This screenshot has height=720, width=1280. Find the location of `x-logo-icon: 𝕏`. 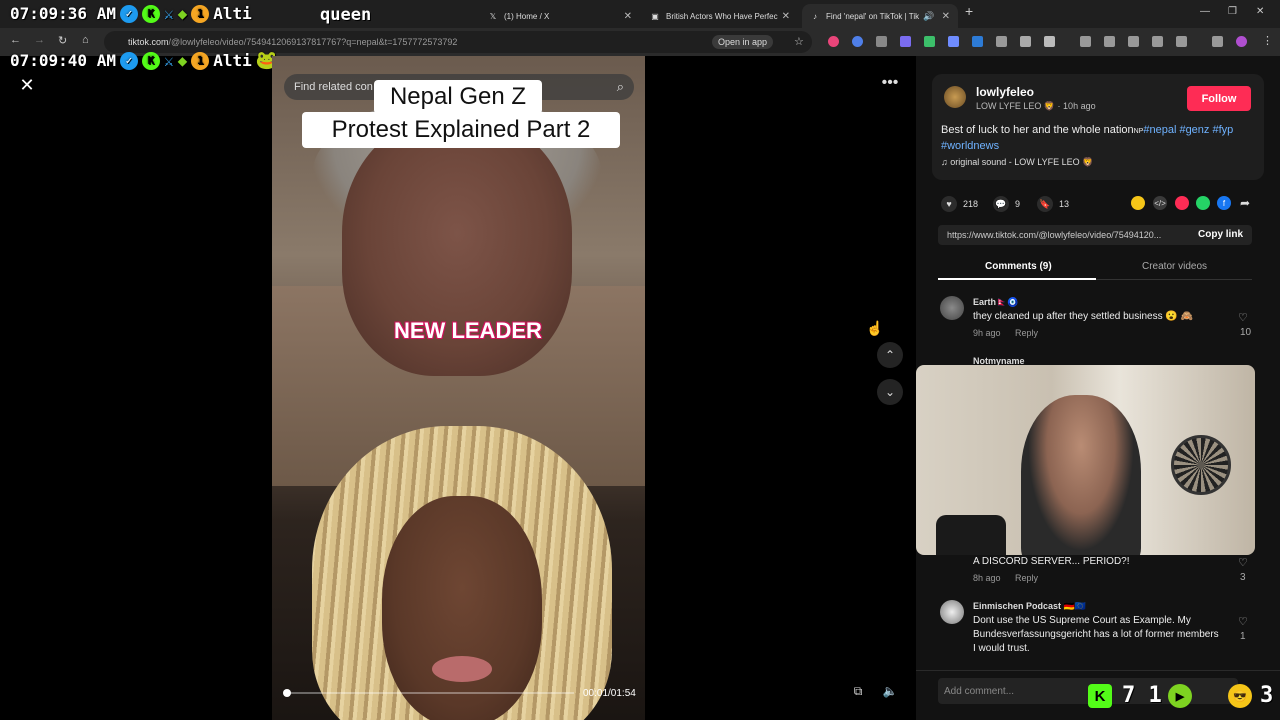

x-logo-icon: 𝕏 is located at coordinates (493, 16).